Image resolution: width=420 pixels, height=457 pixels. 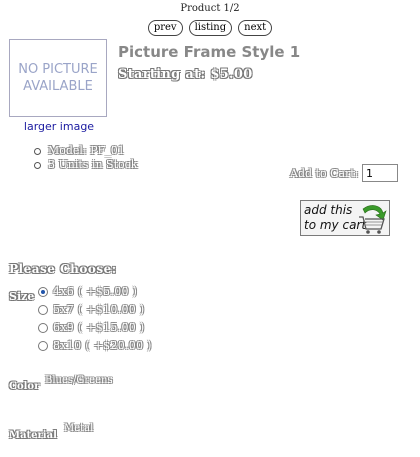 I want to click on green-arrow-icon, so click(x=374, y=213).